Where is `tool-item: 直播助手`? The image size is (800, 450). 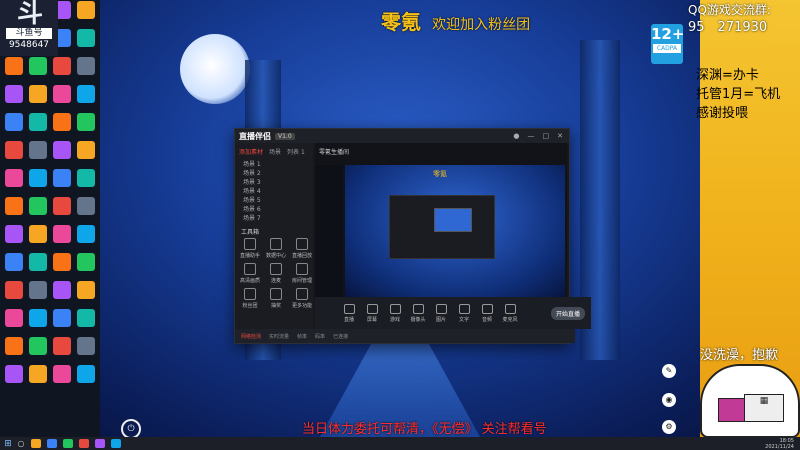
tool-item: 直播助手 is located at coordinates (250, 248).